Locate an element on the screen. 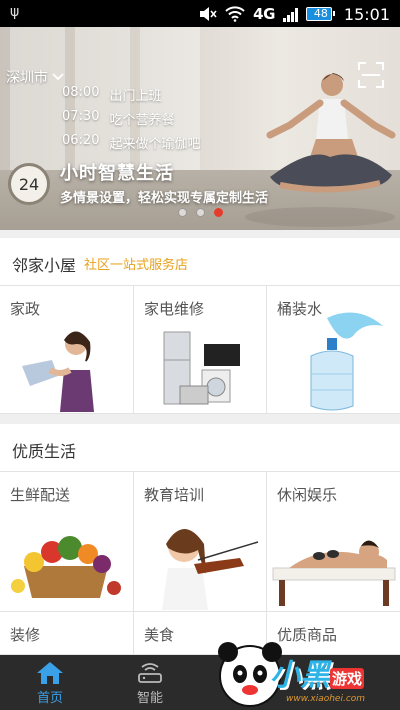  schedule-text: 出门上班 is located at coordinates (135, 96).